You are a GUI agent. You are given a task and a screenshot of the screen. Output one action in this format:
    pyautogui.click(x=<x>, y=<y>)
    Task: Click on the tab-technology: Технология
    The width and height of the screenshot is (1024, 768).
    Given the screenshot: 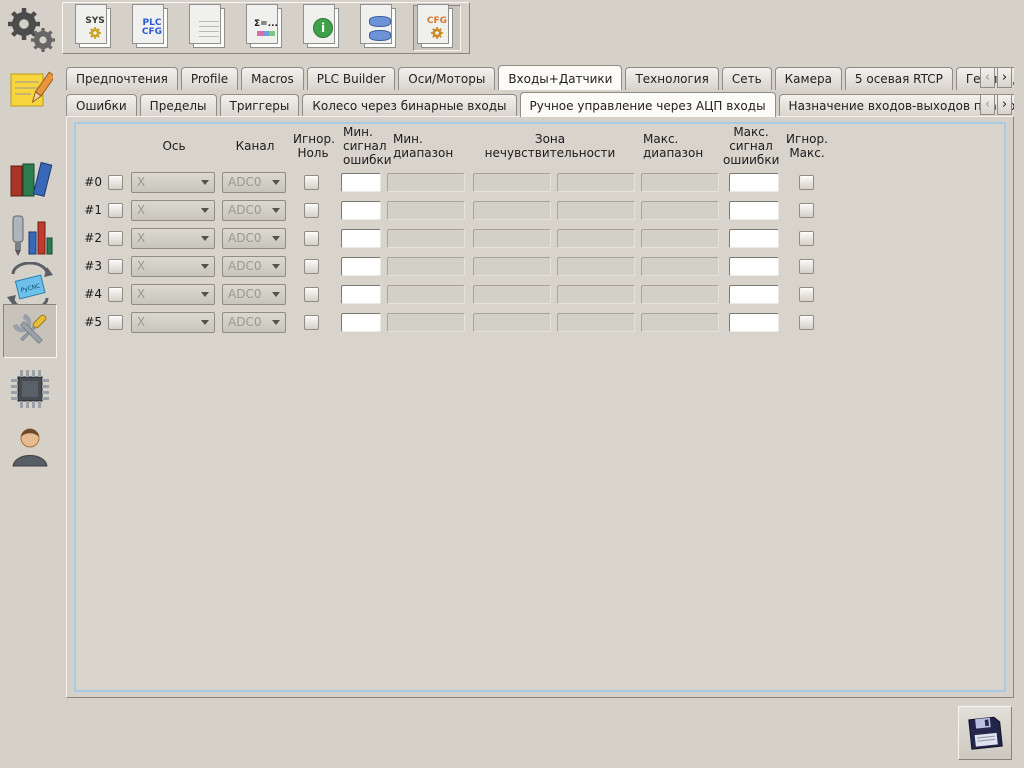 What is the action you would take?
    pyautogui.click(x=672, y=78)
    